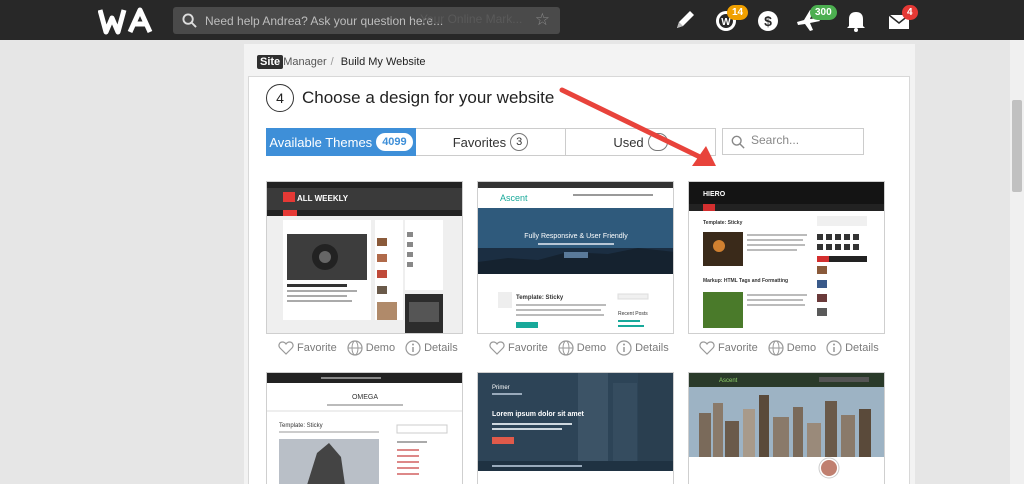 This screenshot has height=484, width=1024. What do you see at coordinates (738, 12) in the screenshot?
I see `credits-badge: 14` at bounding box center [738, 12].